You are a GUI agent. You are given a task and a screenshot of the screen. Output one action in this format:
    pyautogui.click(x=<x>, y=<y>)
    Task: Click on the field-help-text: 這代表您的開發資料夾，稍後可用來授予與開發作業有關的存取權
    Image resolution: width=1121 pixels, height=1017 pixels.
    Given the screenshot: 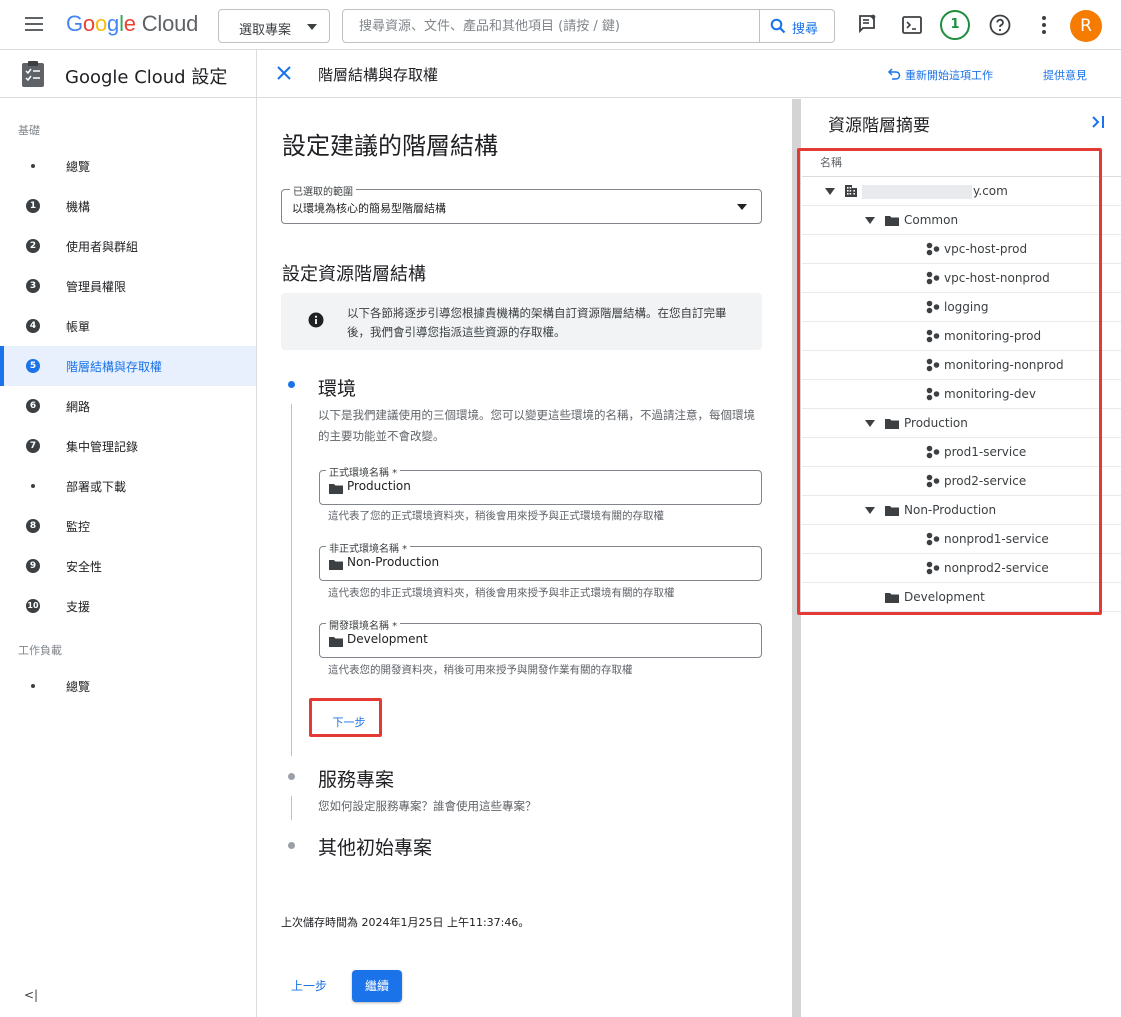 What is the action you would take?
    pyautogui.click(x=480, y=670)
    